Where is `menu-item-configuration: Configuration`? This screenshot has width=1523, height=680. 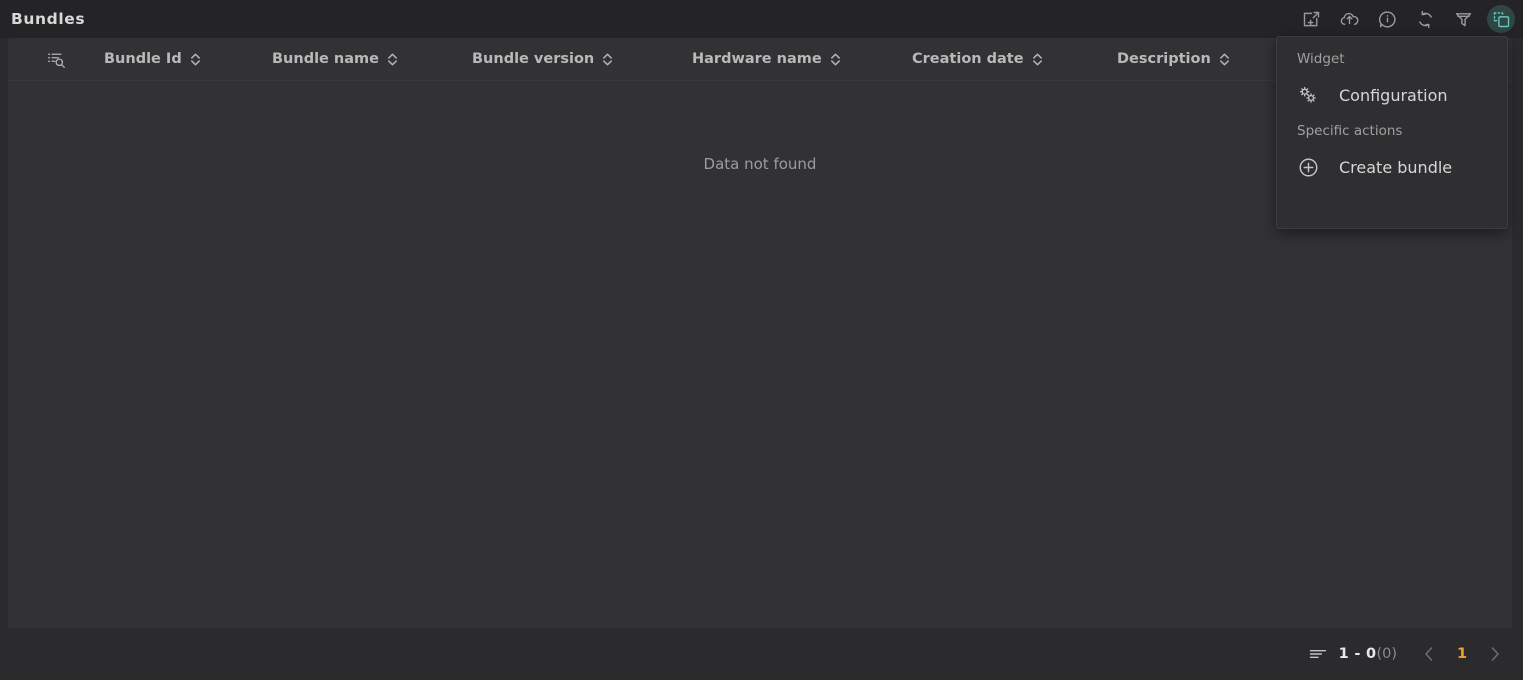
menu-item-configuration: Configuration is located at coordinates (1392, 95).